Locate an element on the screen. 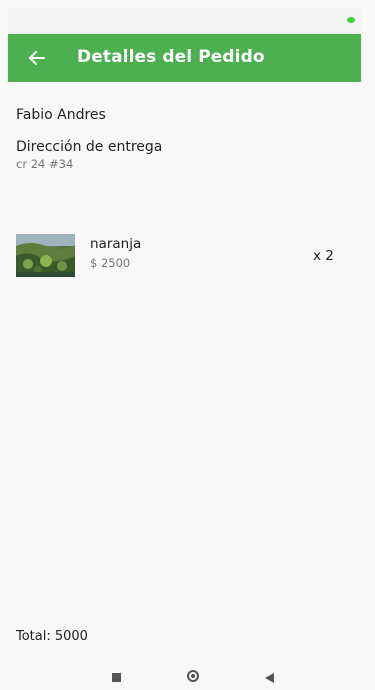 Image resolution: width=375 pixels, height=690 pixels. system-nav-bar is located at coordinates (184, 675).